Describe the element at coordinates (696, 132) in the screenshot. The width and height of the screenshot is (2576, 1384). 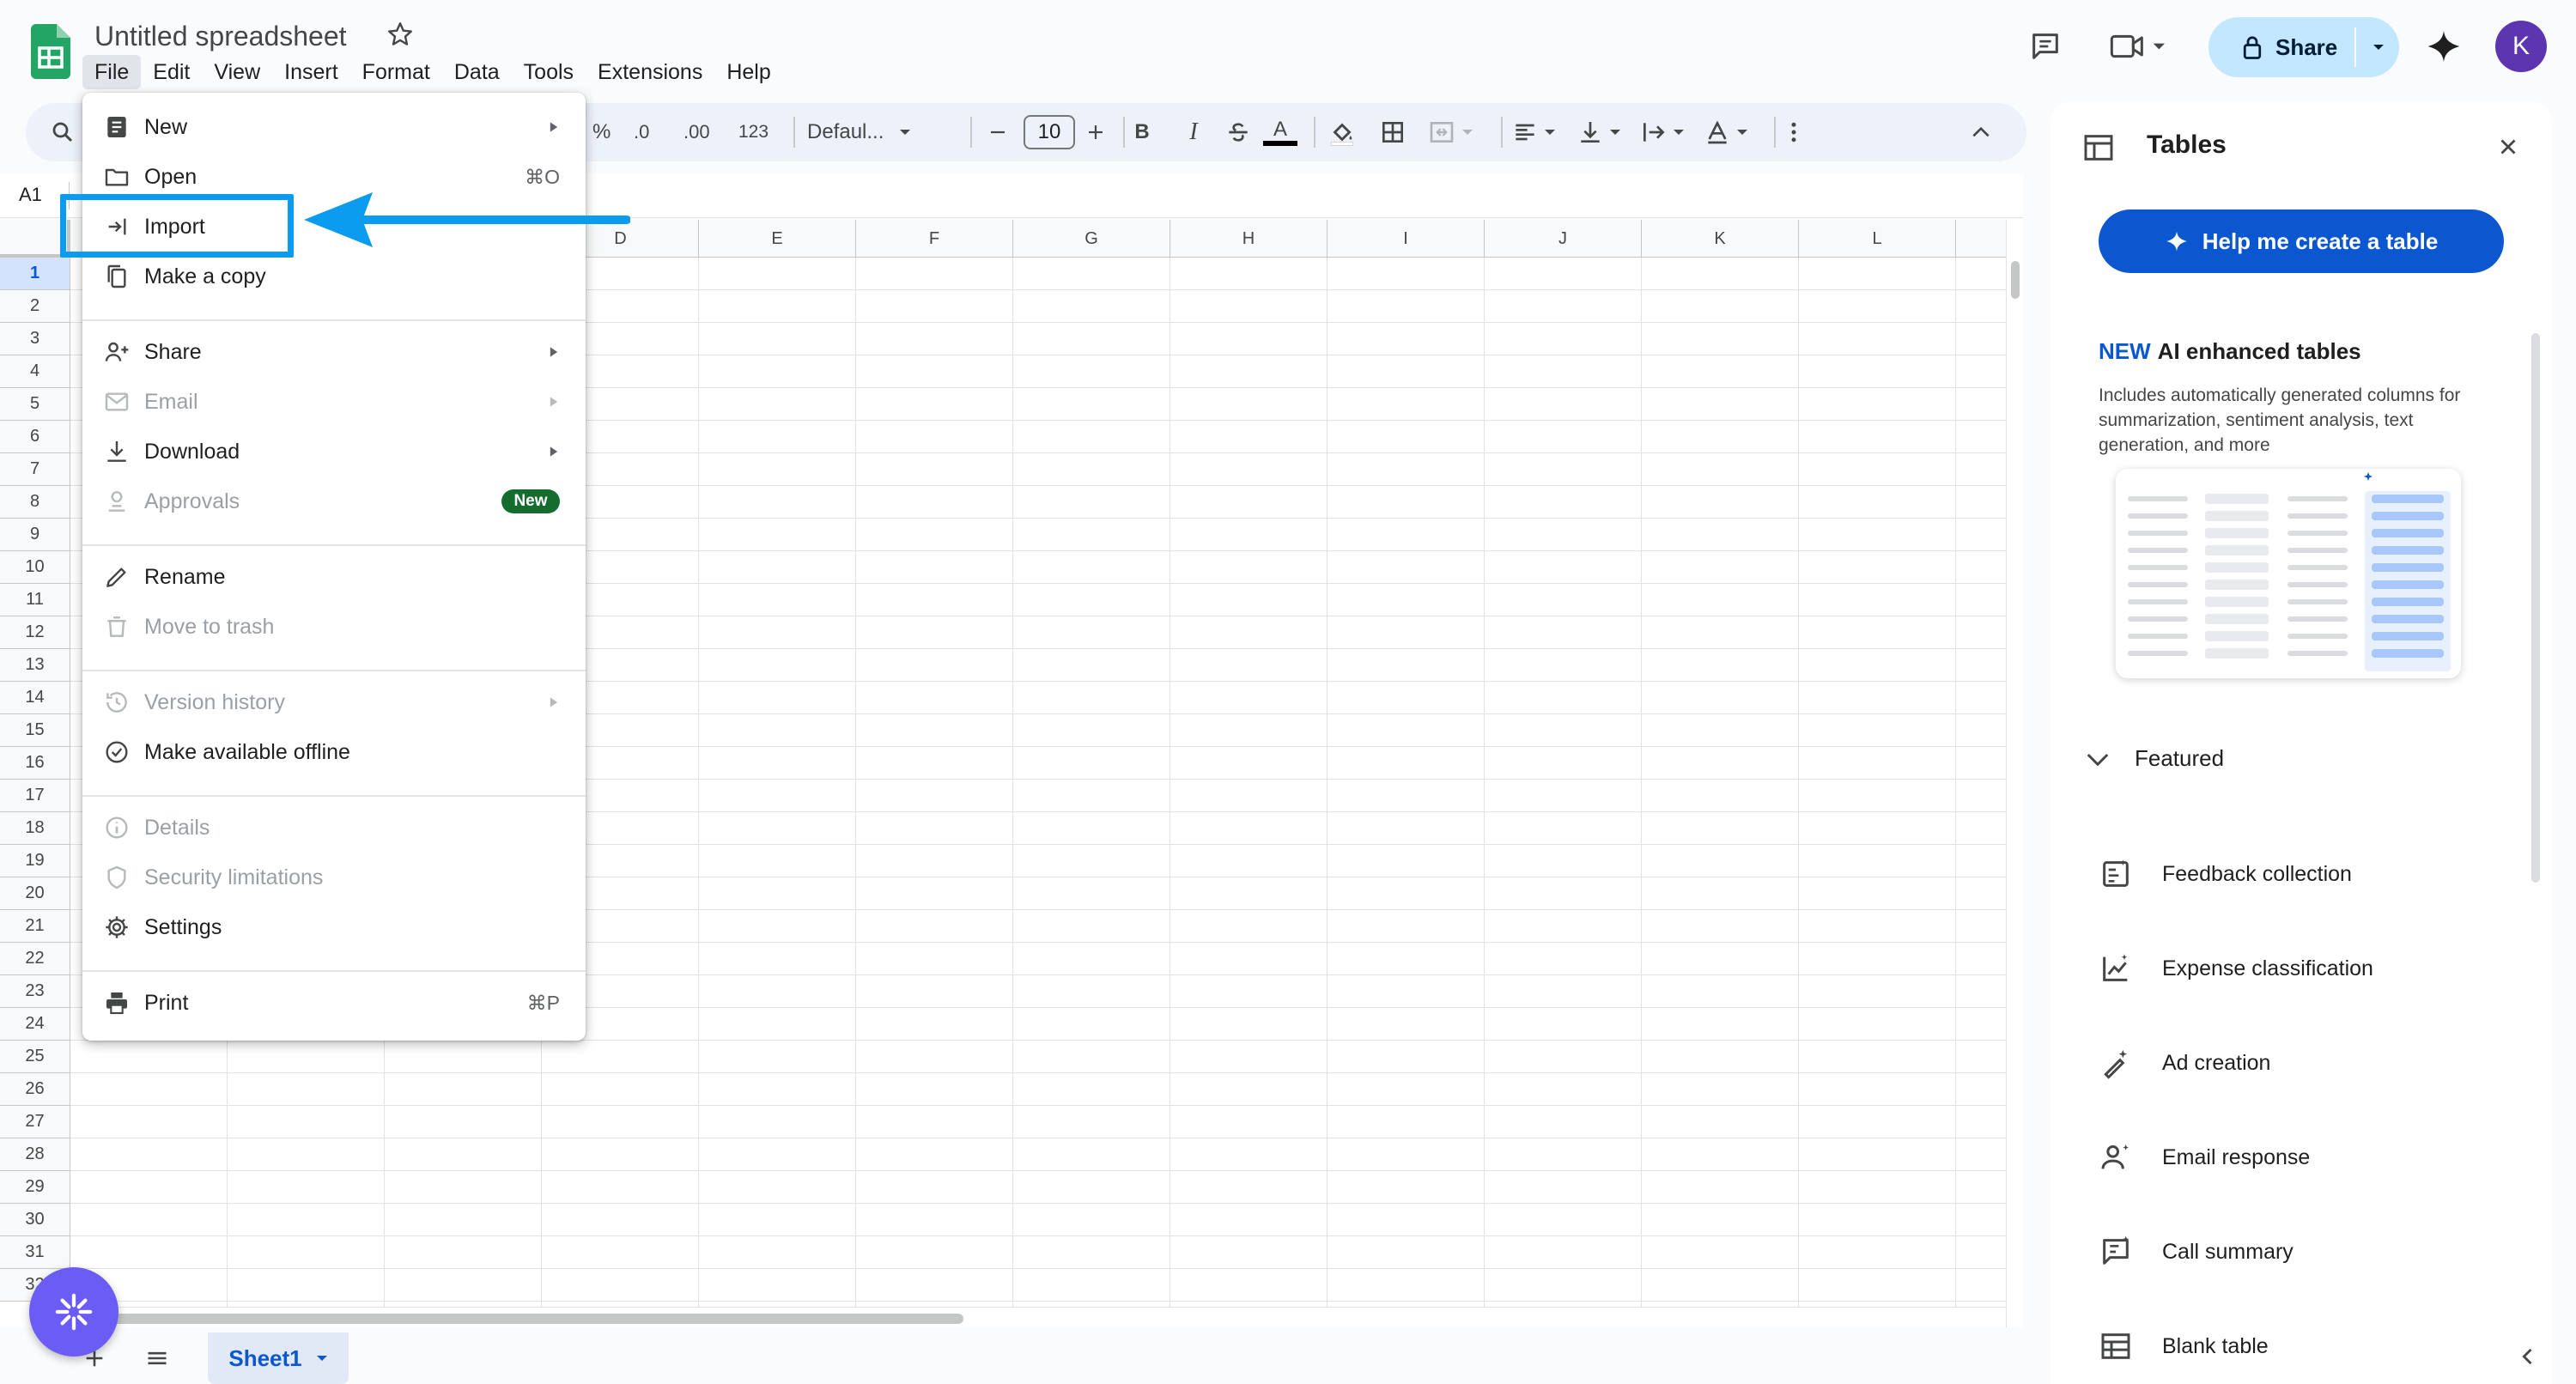
I see `increase-decimal-button: .00` at that location.